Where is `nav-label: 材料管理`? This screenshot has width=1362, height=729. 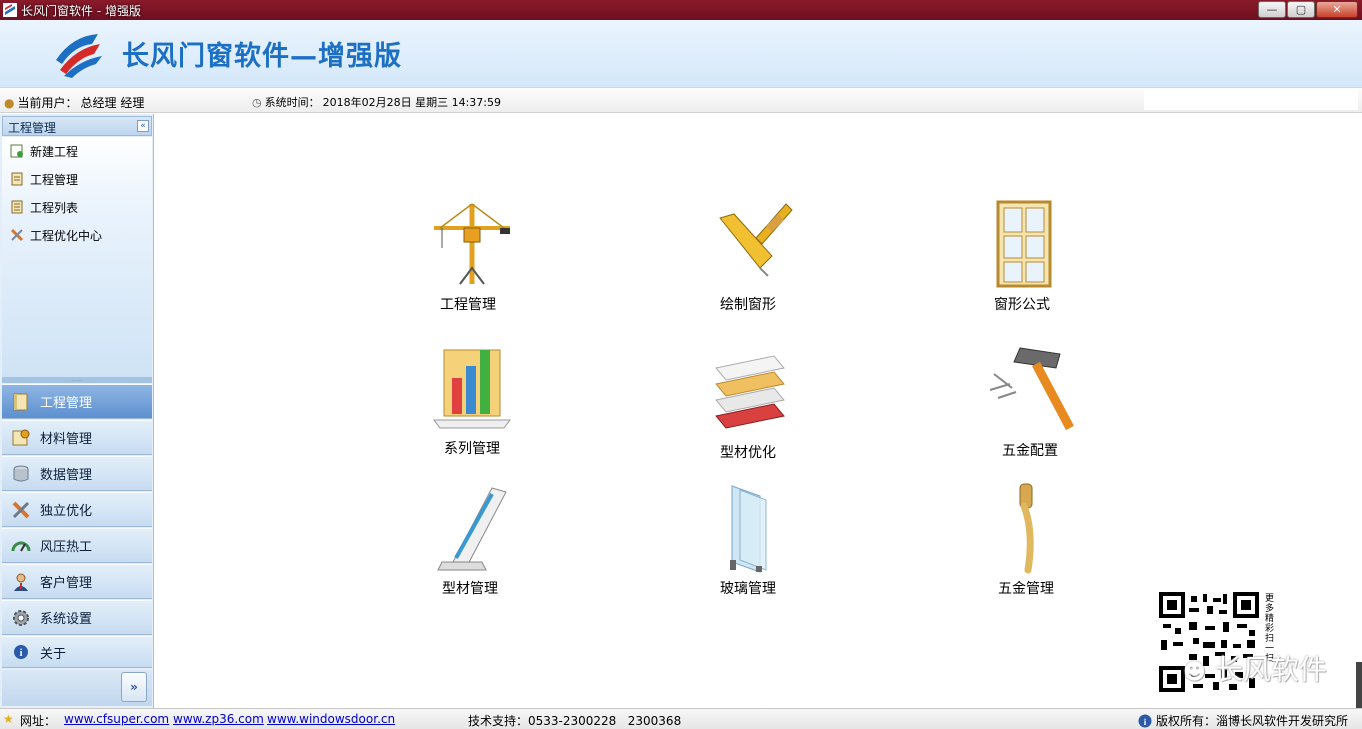 nav-label: 材料管理 is located at coordinates (66, 439).